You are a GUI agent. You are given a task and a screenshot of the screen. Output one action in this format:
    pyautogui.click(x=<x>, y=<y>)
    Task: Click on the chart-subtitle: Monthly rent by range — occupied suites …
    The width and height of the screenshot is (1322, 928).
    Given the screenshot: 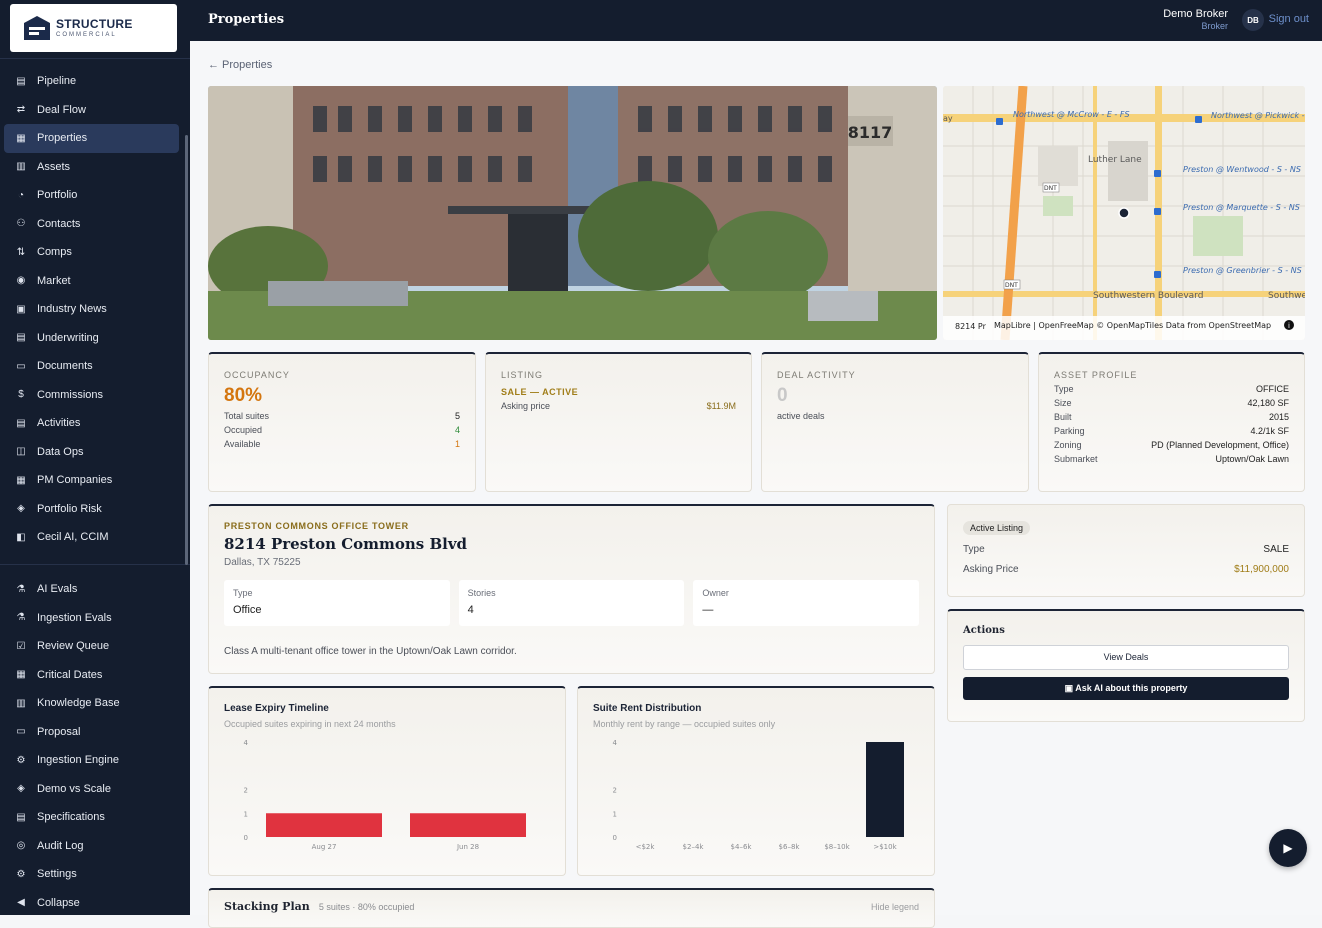 What is the action you would take?
    pyautogui.click(x=684, y=724)
    